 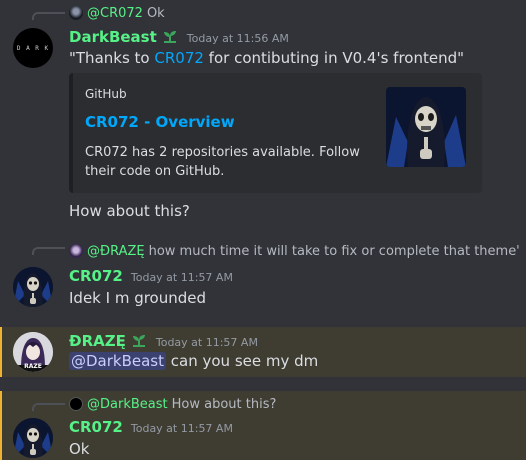 I want to click on avatar-label: D A R K, so click(x=33, y=48).